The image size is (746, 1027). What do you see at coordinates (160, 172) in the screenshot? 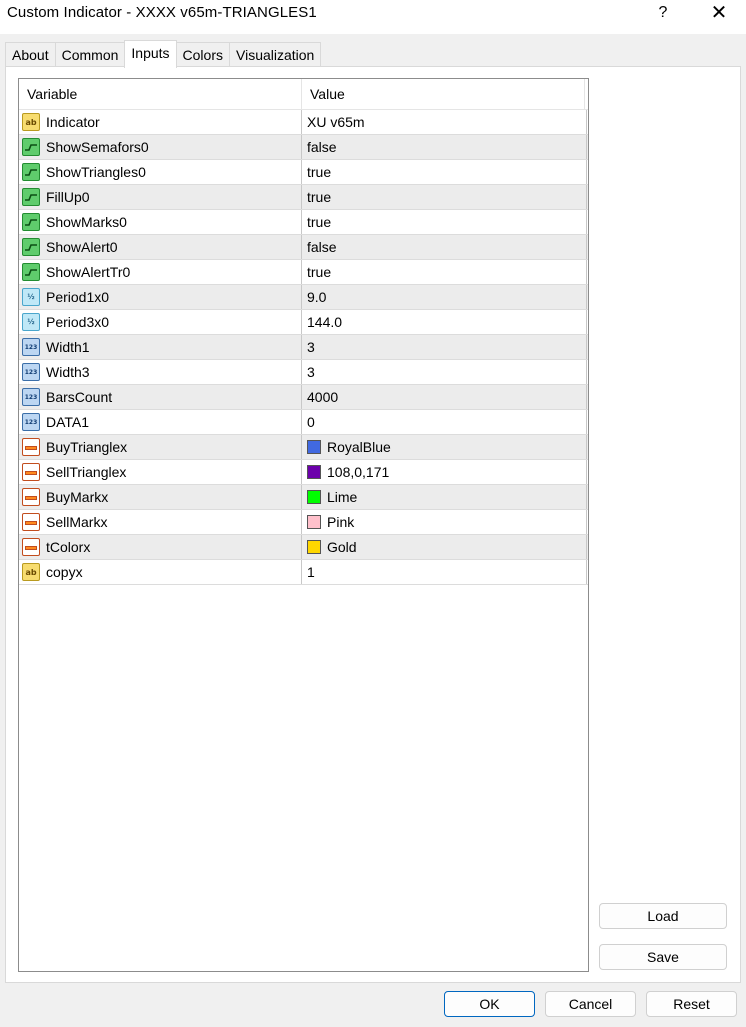
I see `variable-cell: ShowTriangles0` at bounding box center [160, 172].